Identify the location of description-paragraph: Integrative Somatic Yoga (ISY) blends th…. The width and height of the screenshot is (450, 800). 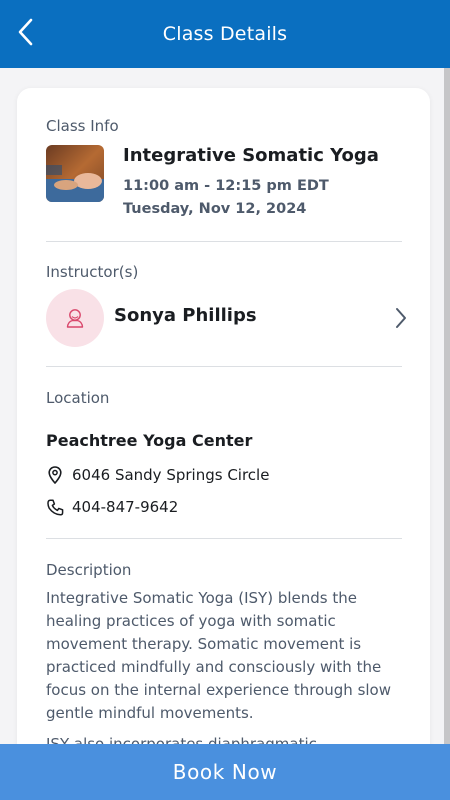
(218, 655).